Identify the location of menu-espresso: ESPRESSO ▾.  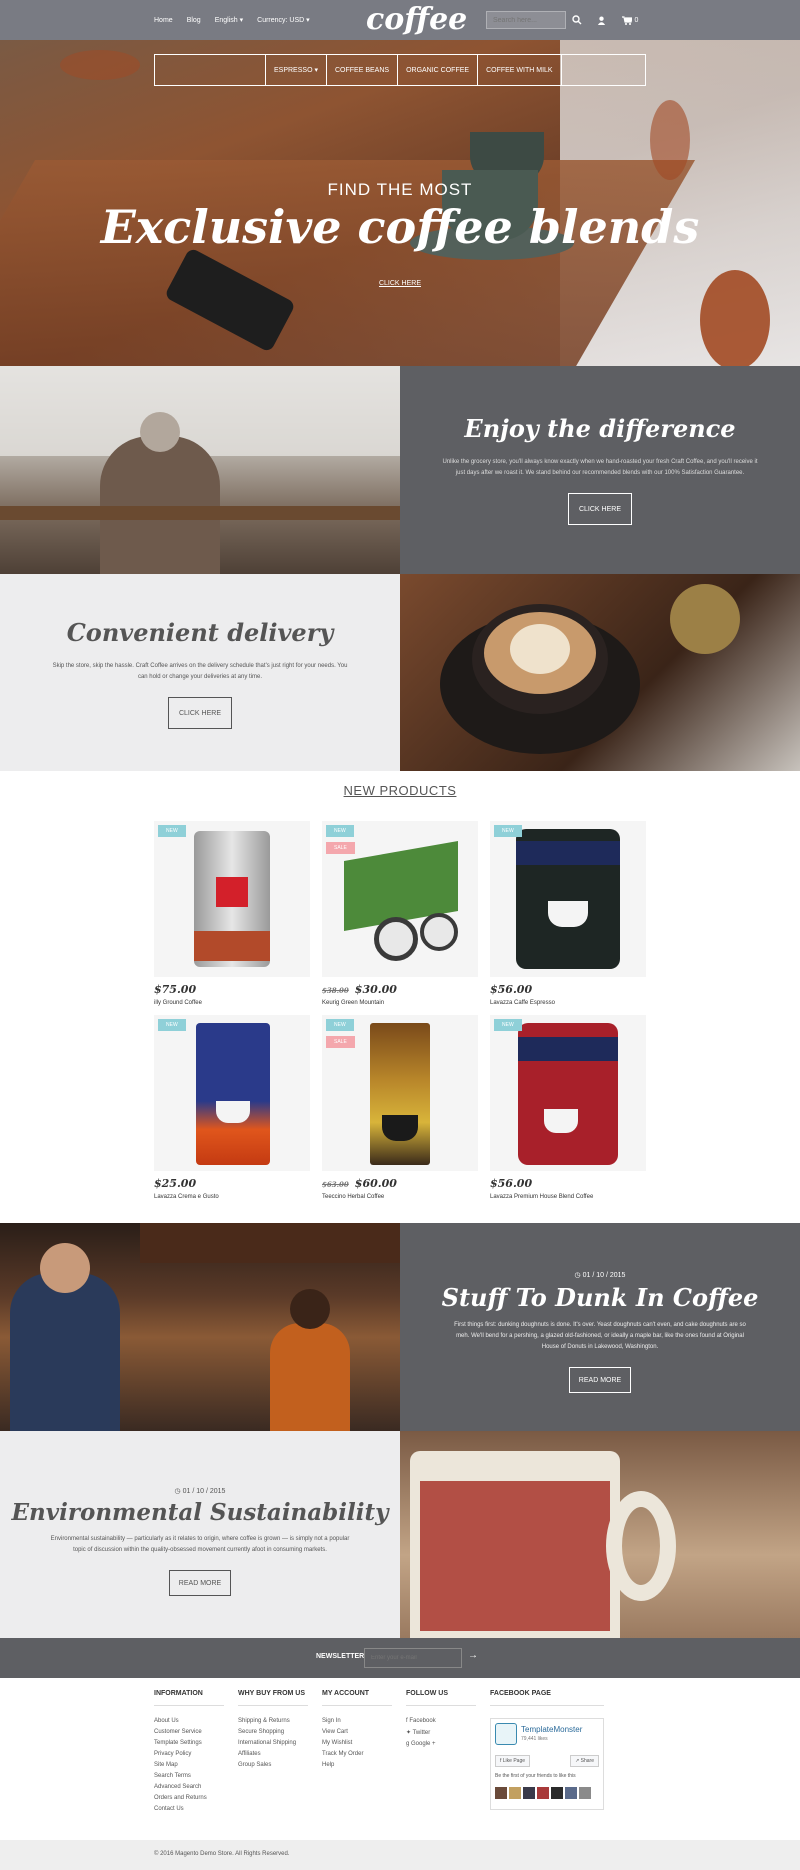
(295, 70).